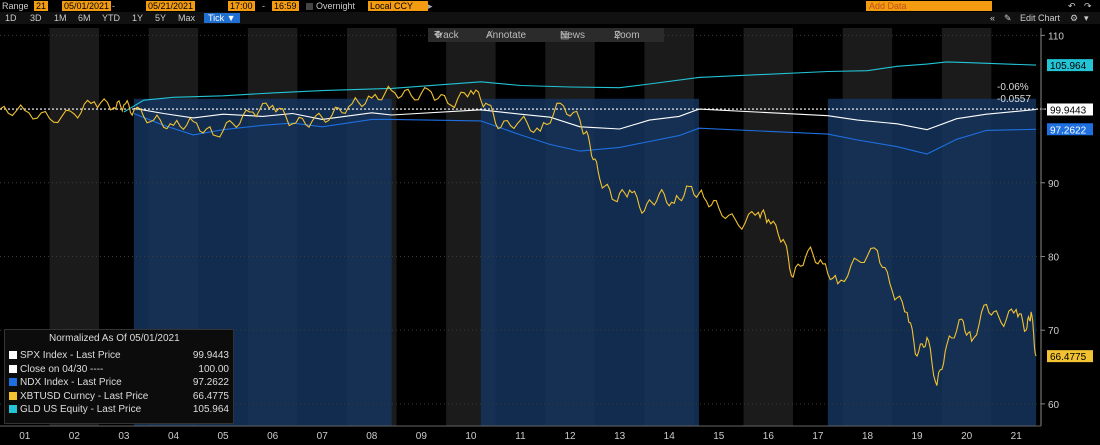 The width and height of the screenshot is (1100, 445). What do you see at coordinates (1054, 331) in the screenshot?
I see `y-tick-label: 70` at bounding box center [1054, 331].